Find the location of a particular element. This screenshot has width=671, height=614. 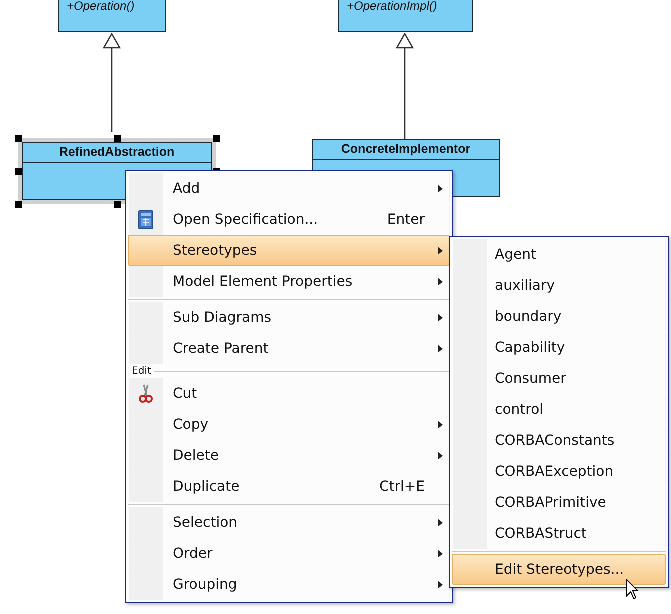

menu-item: CORBAStruct is located at coordinates (559, 533).